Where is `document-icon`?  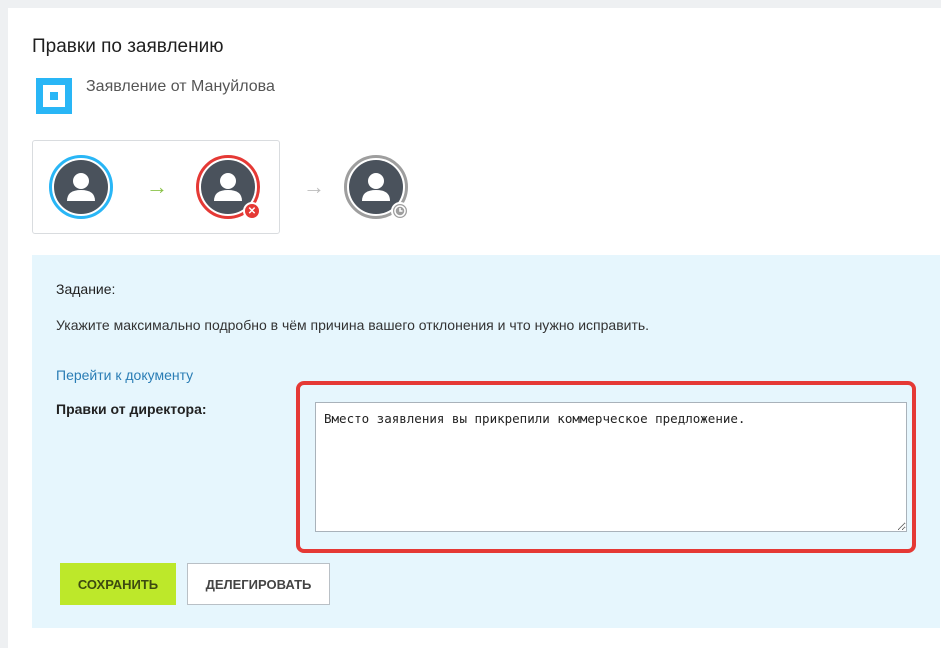 document-icon is located at coordinates (54, 96).